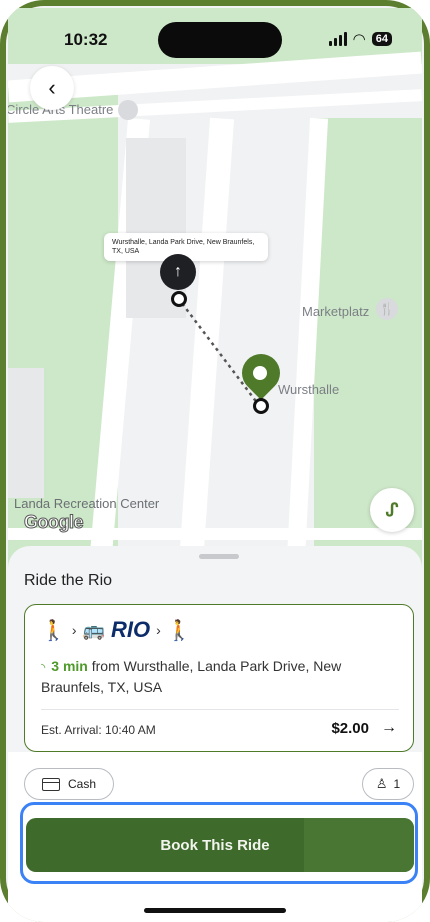  I want to click on sheet-title: Ride the Rio, so click(68, 580).